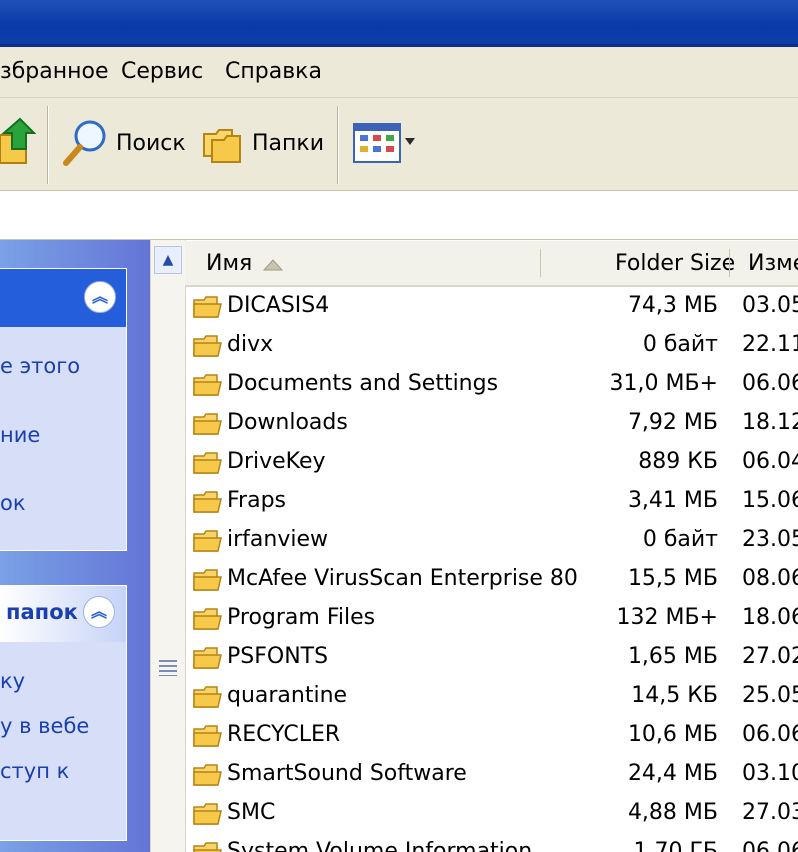 The width and height of the screenshot is (798, 852). I want to click on modified-date: 15.06, so click(770, 500).